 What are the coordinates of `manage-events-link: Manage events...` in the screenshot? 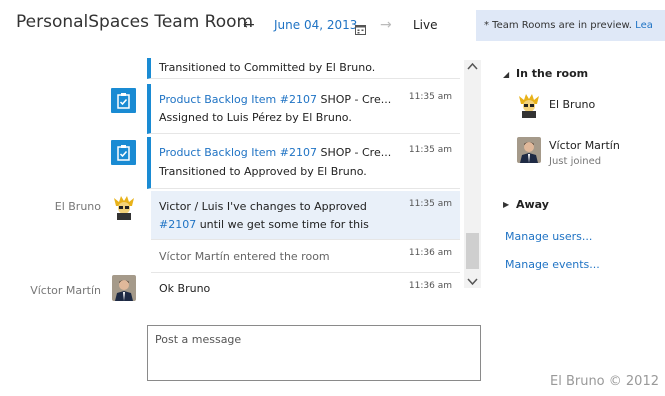 It's located at (552, 264).